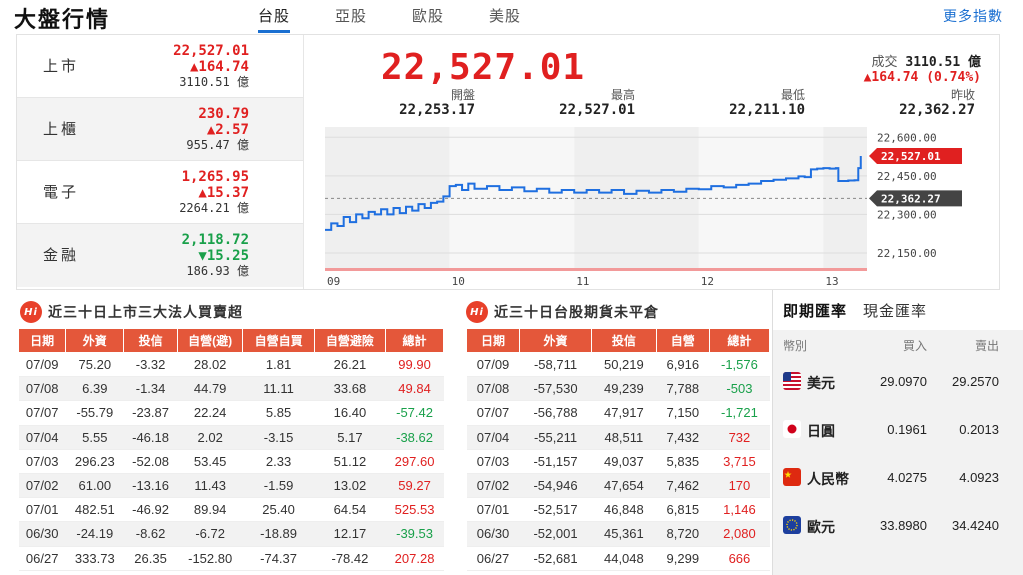 Image resolution: width=1023 pixels, height=575 pixels. Describe the element at coordinates (160, 255) in the screenshot. I see `index-row-finance: 金融 2,118.72 ▼15.25 186.93 億` at that location.